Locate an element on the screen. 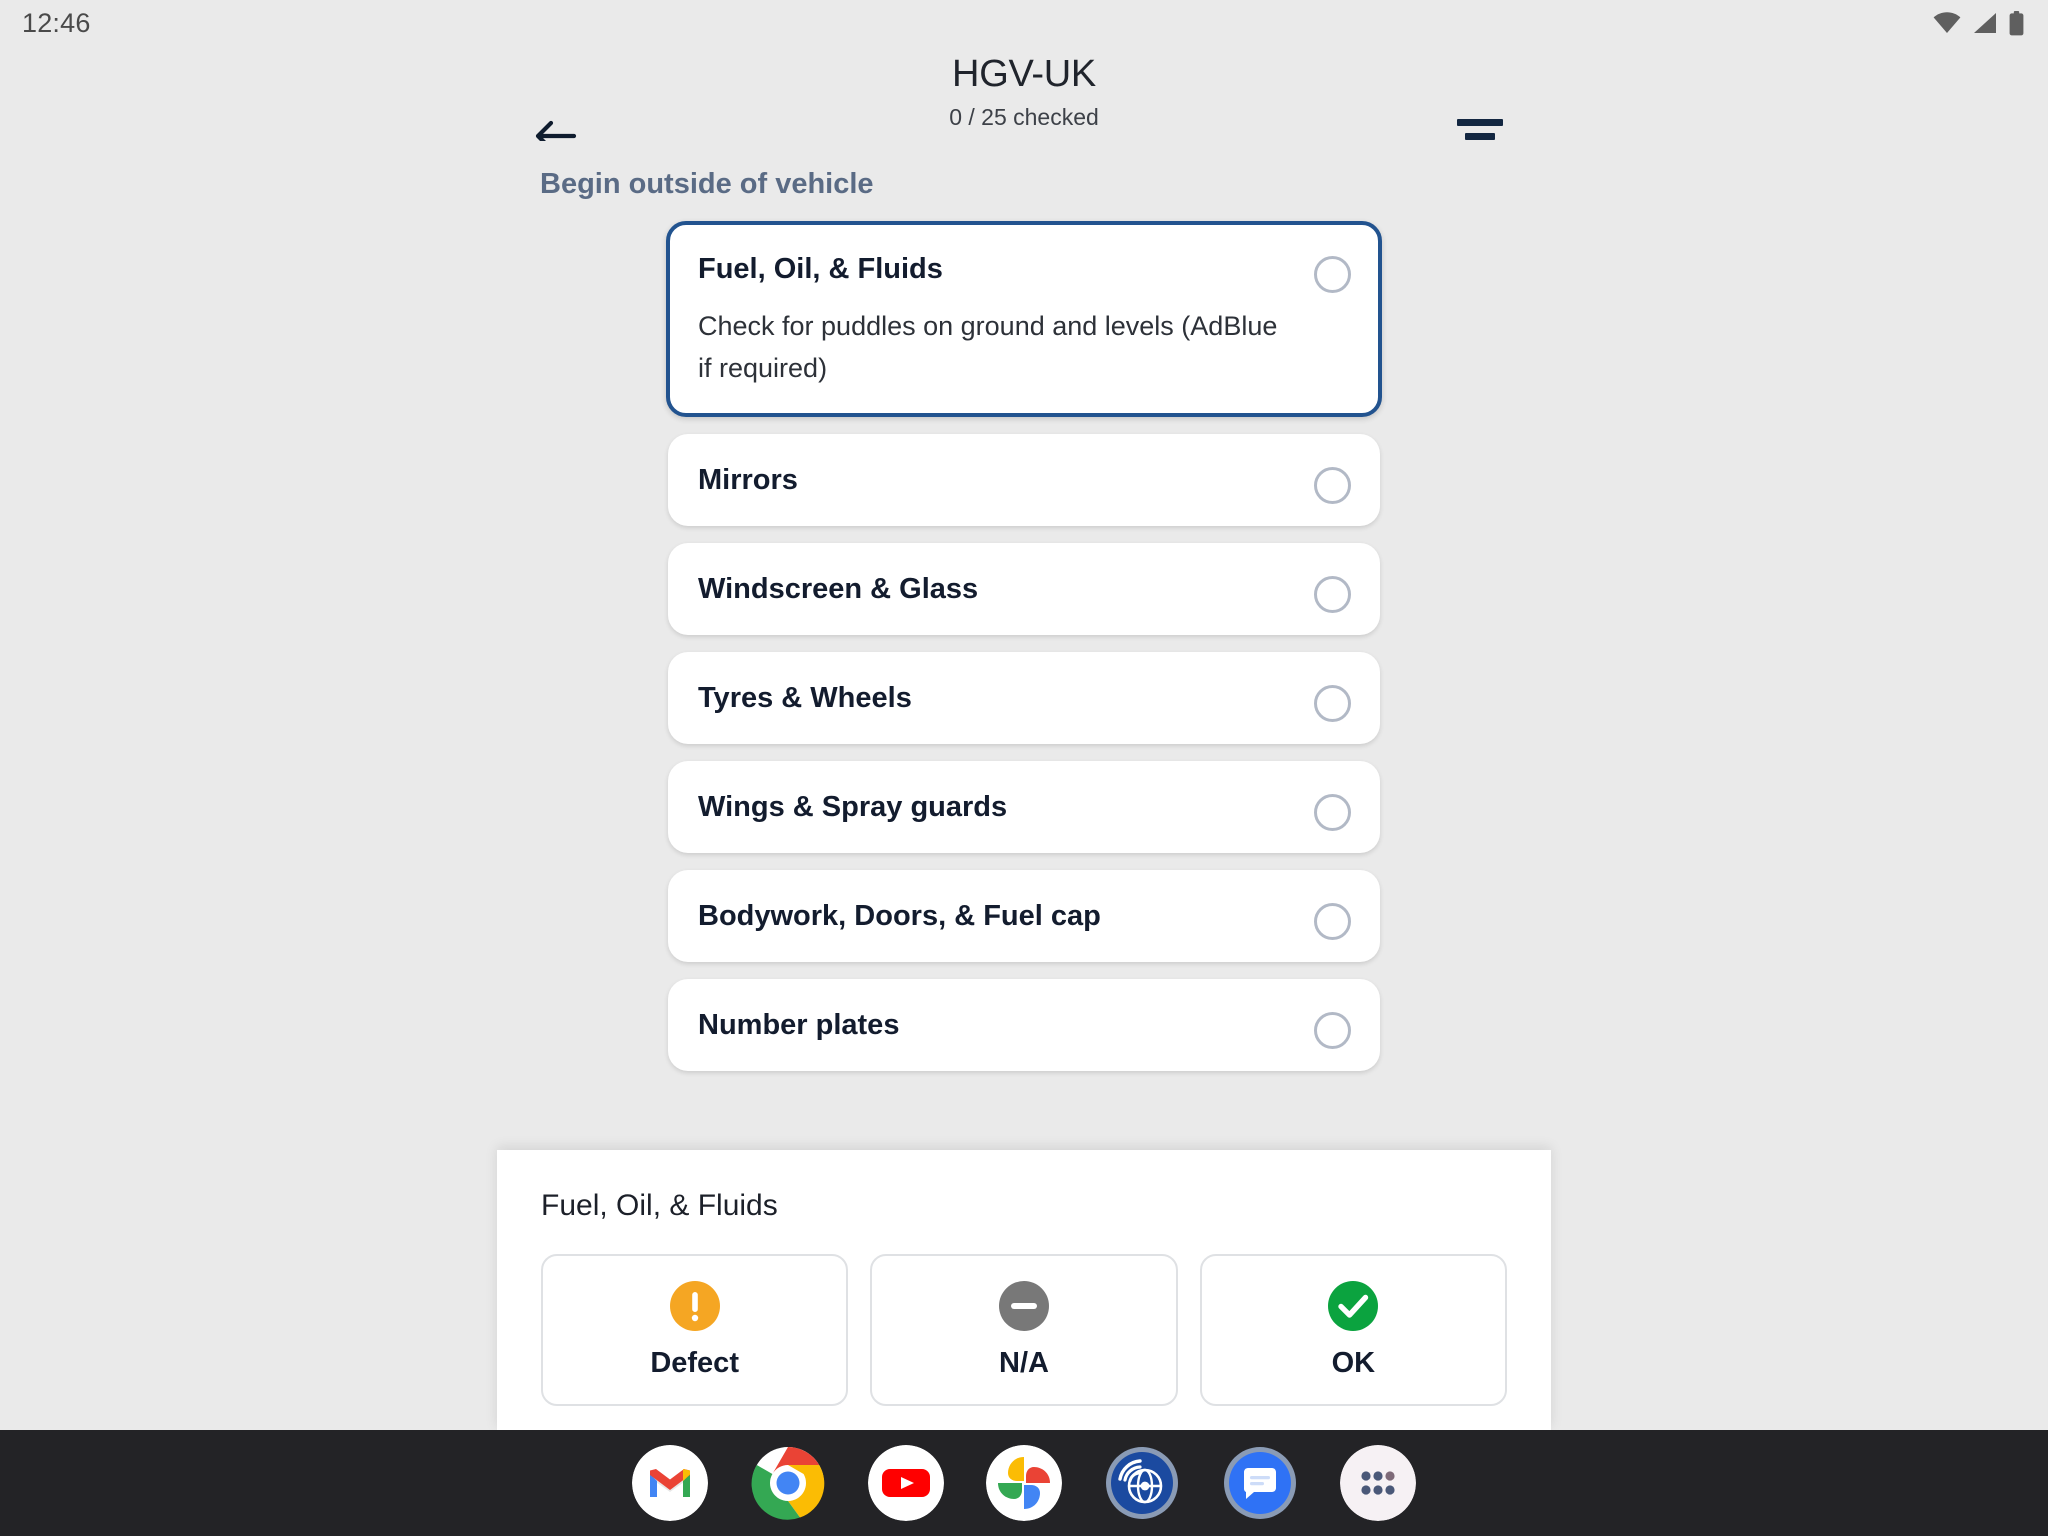 Image resolution: width=2048 pixels, height=1536 pixels. checklist-item-card: Number plates is located at coordinates (1024, 1025).